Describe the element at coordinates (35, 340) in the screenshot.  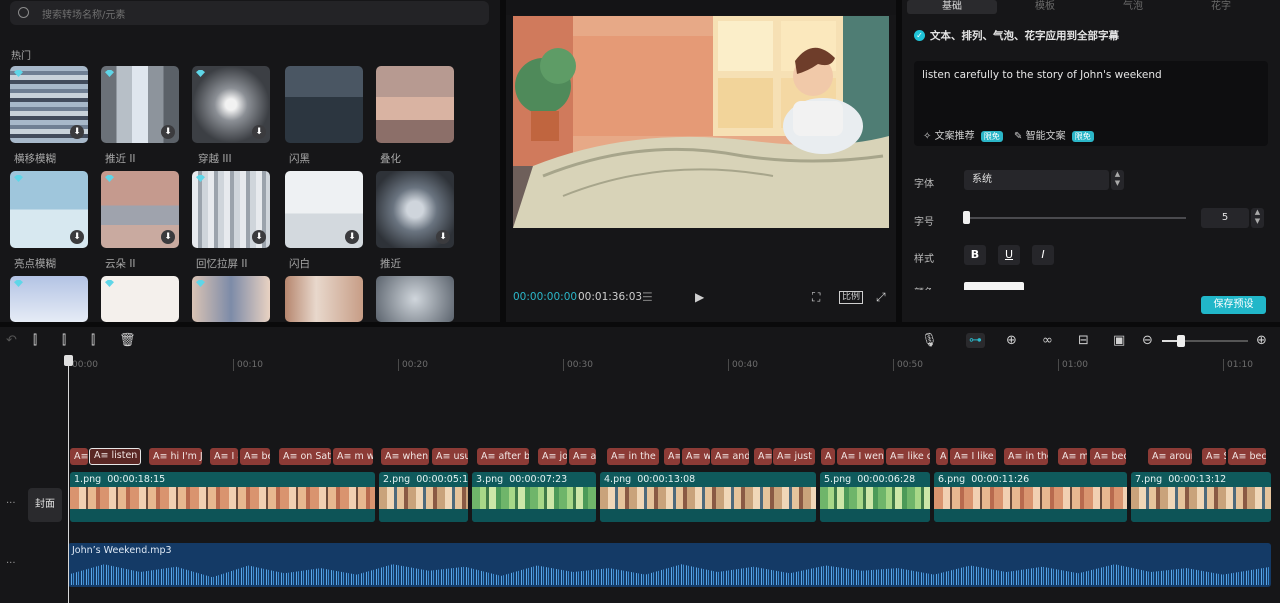
I see `split-icon: ⫿` at that location.